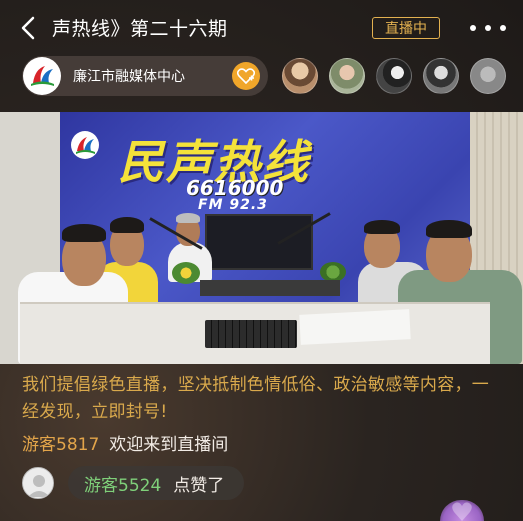 Image resolution: width=523 pixels, height=521 pixels. I want to click on papers, so click(355, 327).